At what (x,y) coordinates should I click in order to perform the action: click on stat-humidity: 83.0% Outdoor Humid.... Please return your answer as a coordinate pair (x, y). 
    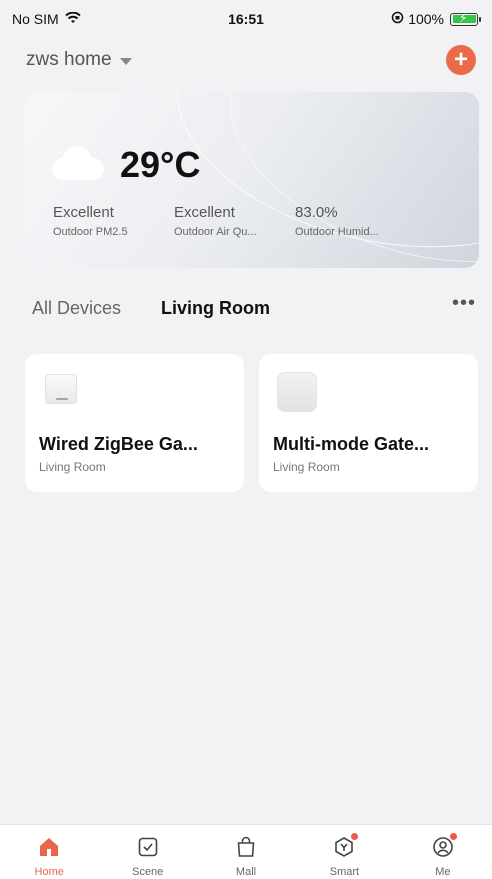
    Looking at the image, I should click on (355, 221).